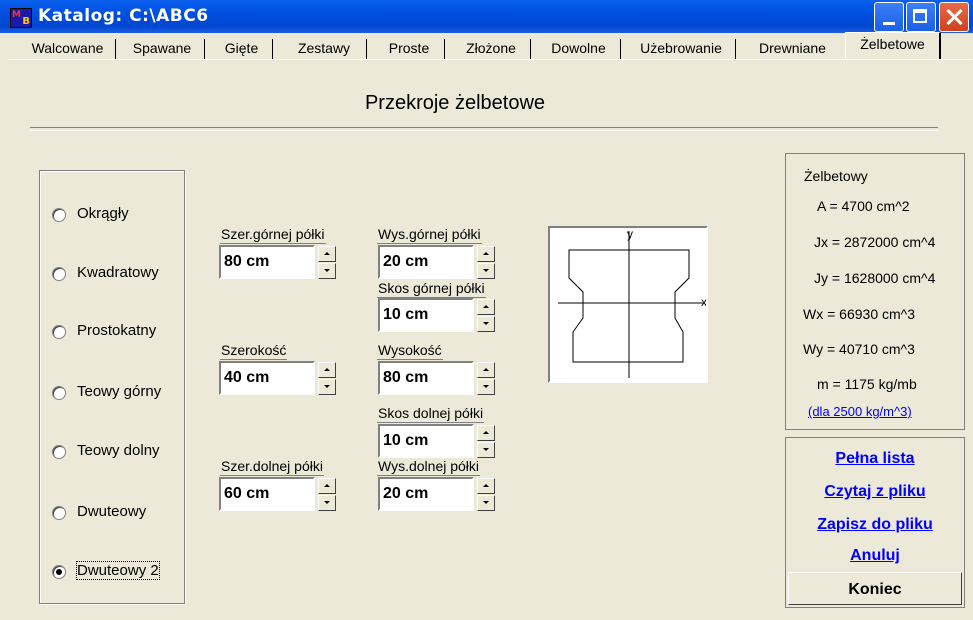 This screenshot has height=620, width=973. I want to click on width-input: 40 cm, so click(267, 378).